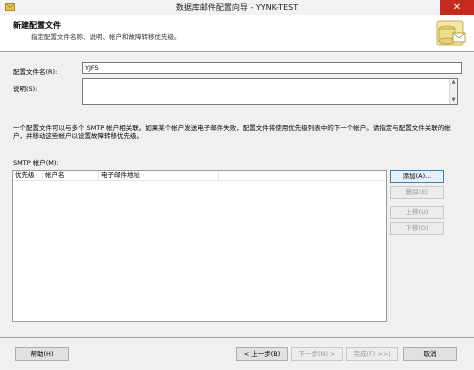 The image size is (474, 370). I want to click on column-header-priority: 优先级, so click(28, 175).